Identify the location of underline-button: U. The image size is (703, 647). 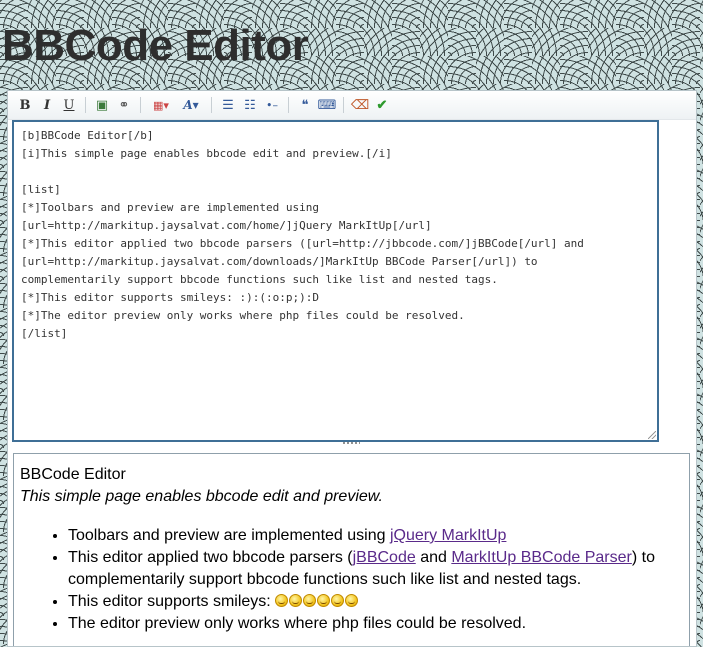
(69, 105).